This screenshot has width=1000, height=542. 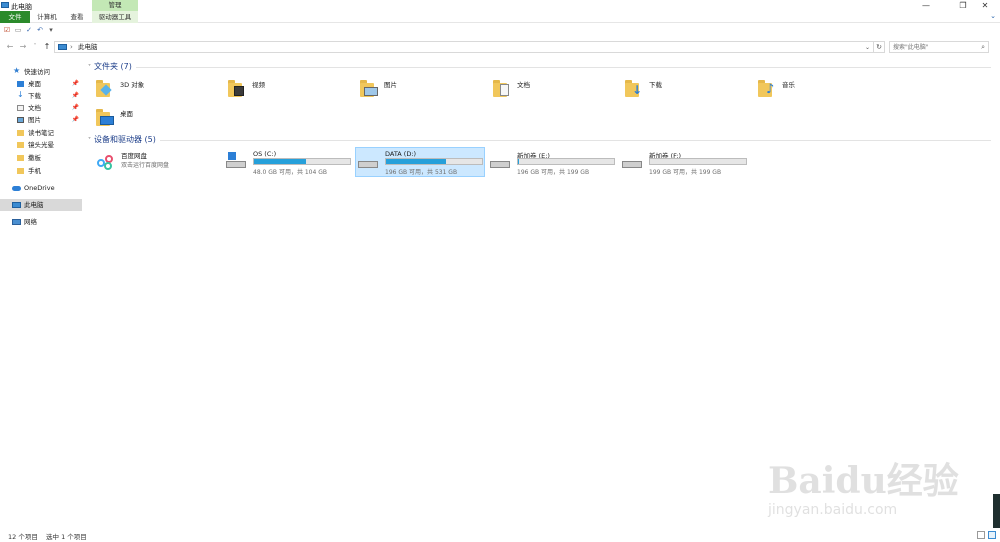 What do you see at coordinates (10, 47) in the screenshot?
I see `back-arrow-icon: ←` at bounding box center [10, 47].